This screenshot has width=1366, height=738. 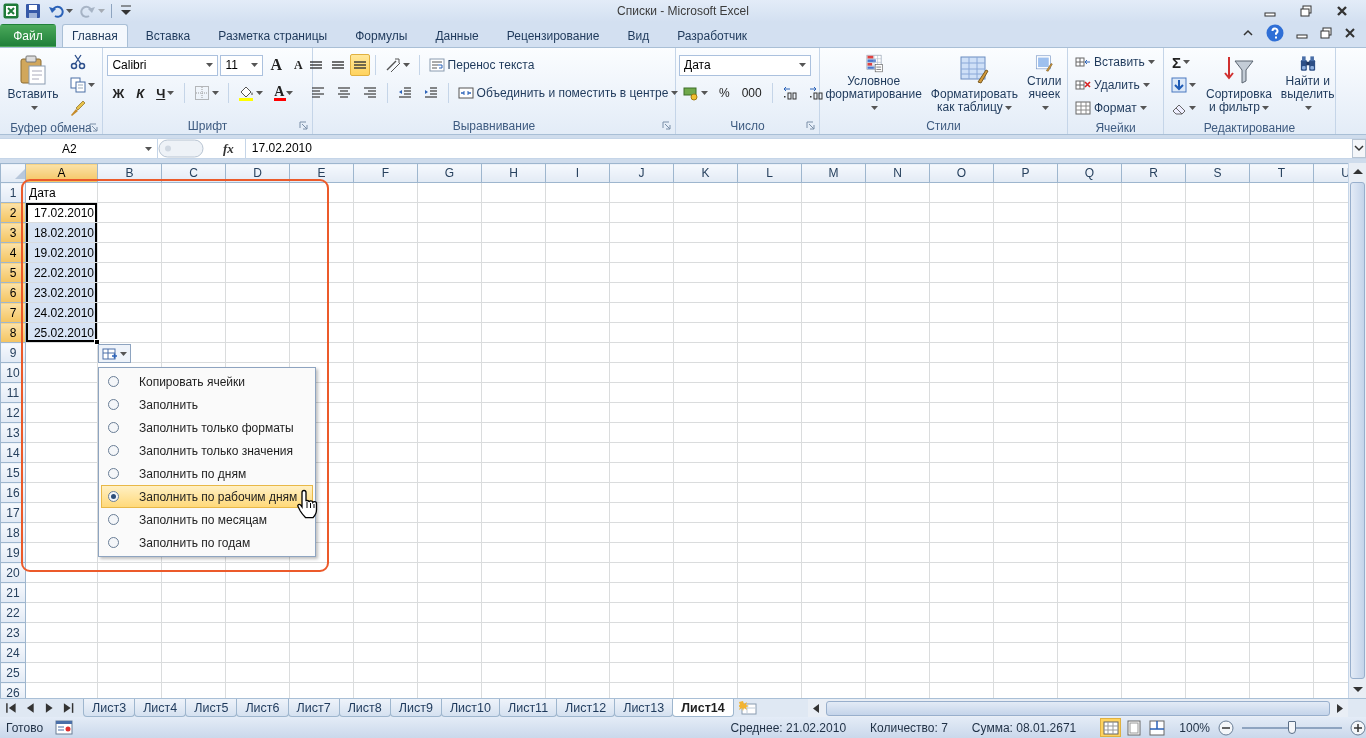 What do you see at coordinates (207, 450) in the screenshot?
I see `menu-item: Заполнить только значения` at bounding box center [207, 450].